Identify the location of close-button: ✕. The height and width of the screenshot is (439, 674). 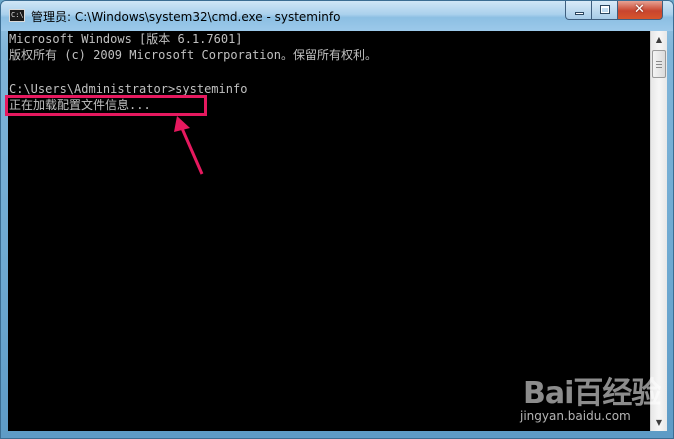
(640, 10).